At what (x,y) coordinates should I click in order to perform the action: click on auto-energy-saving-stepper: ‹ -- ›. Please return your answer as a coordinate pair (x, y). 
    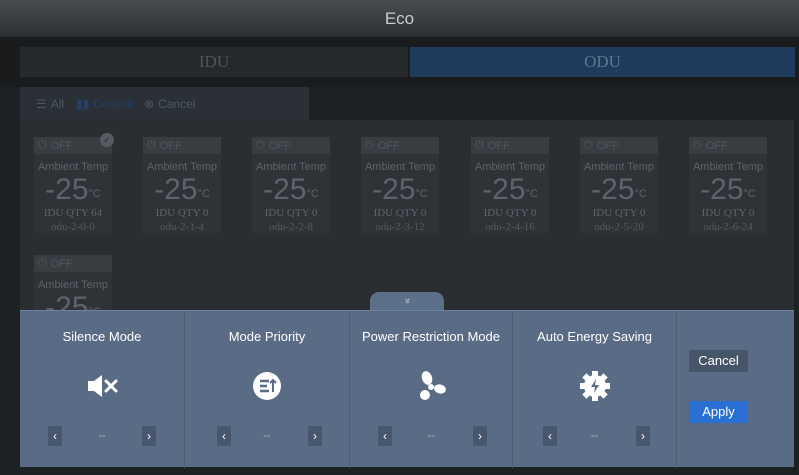
    Looking at the image, I should click on (594, 436).